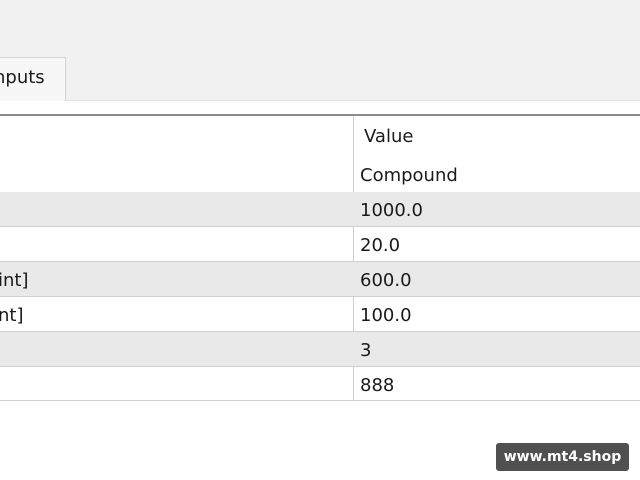  What do you see at coordinates (380, 246) in the screenshot?
I see `row-value: 20.0` at bounding box center [380, 246].